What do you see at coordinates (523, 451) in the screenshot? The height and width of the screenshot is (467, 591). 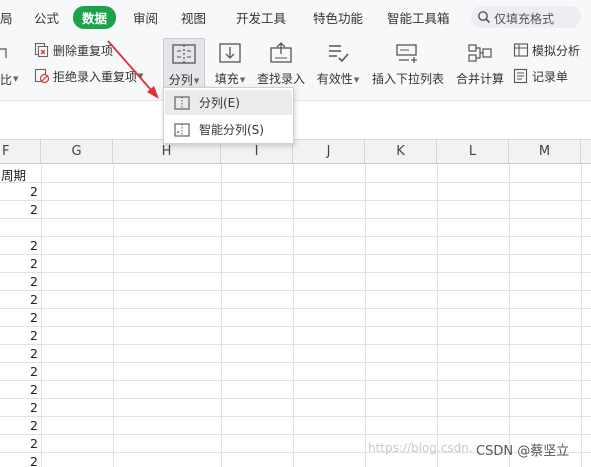 I see `credit-text: CSDN @蔡坚立` at bounding box center [523, 451].